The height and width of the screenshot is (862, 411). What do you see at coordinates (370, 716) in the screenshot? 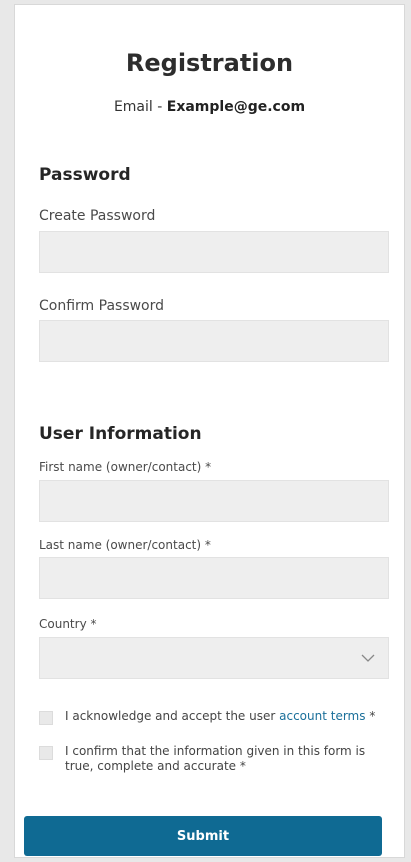
I see `terms-text-required: *` at bounding box center [370, 716].